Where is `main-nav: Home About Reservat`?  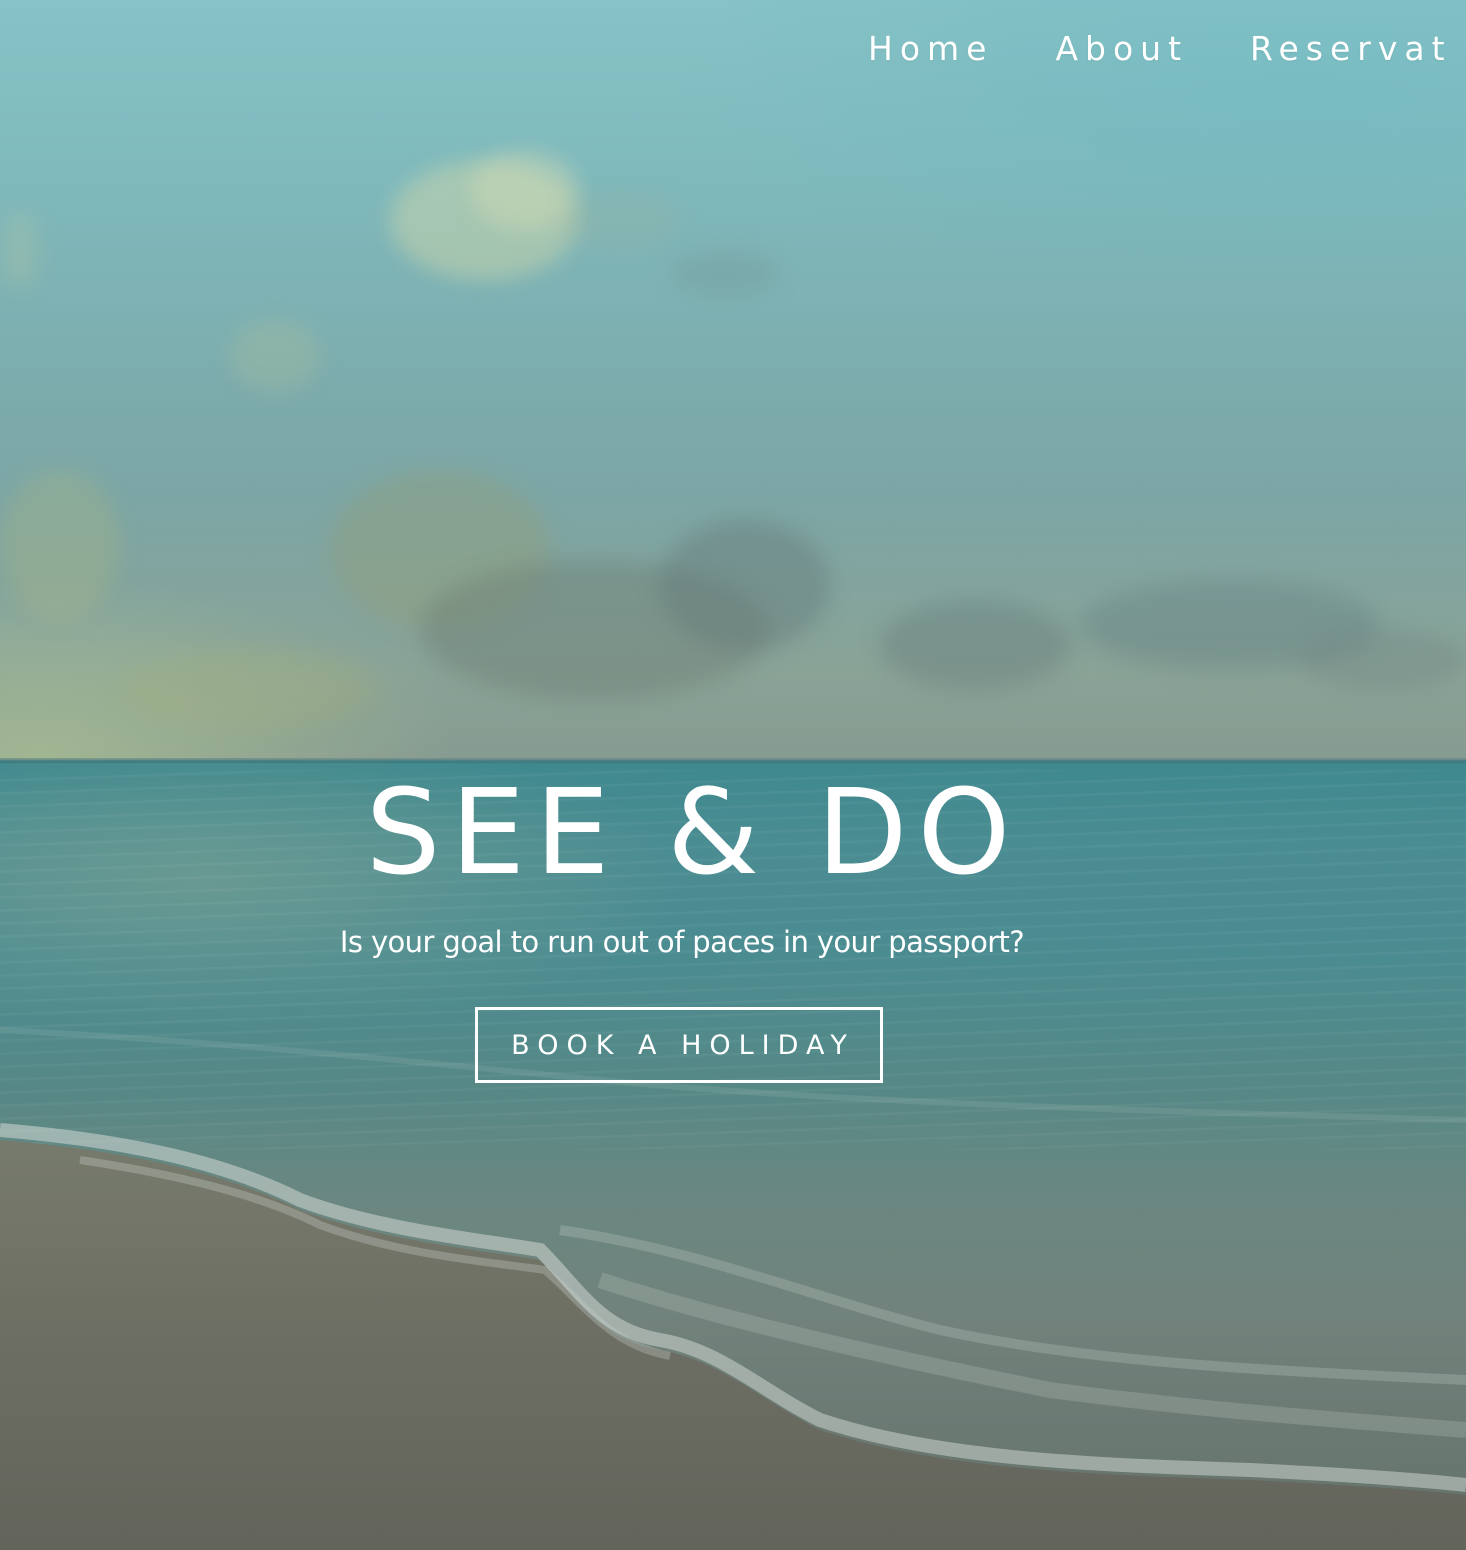
main-nav: Home About Reservat is located at coordinates (1167, 49).